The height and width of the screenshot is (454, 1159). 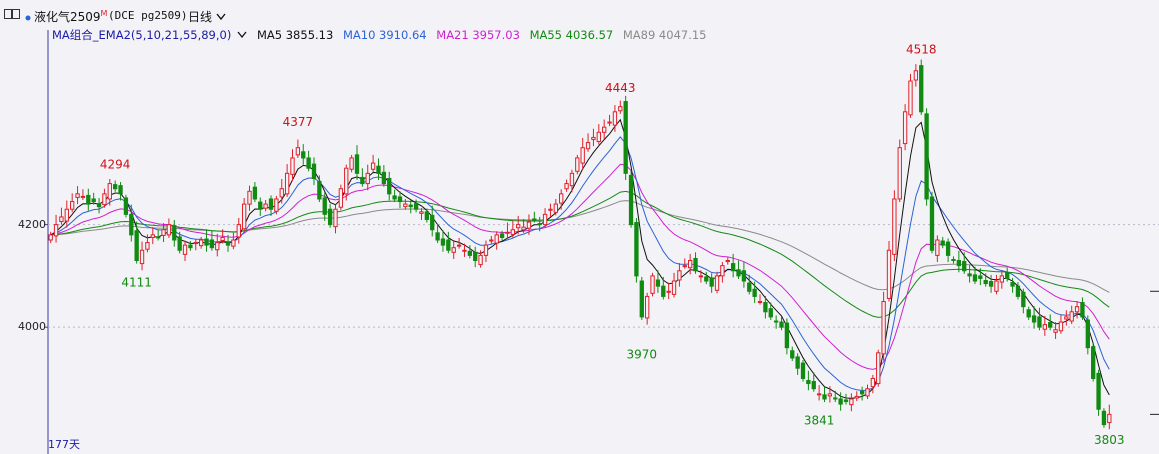 I want to click on y-tick-4000: 4000, so click(x=32, y=327).